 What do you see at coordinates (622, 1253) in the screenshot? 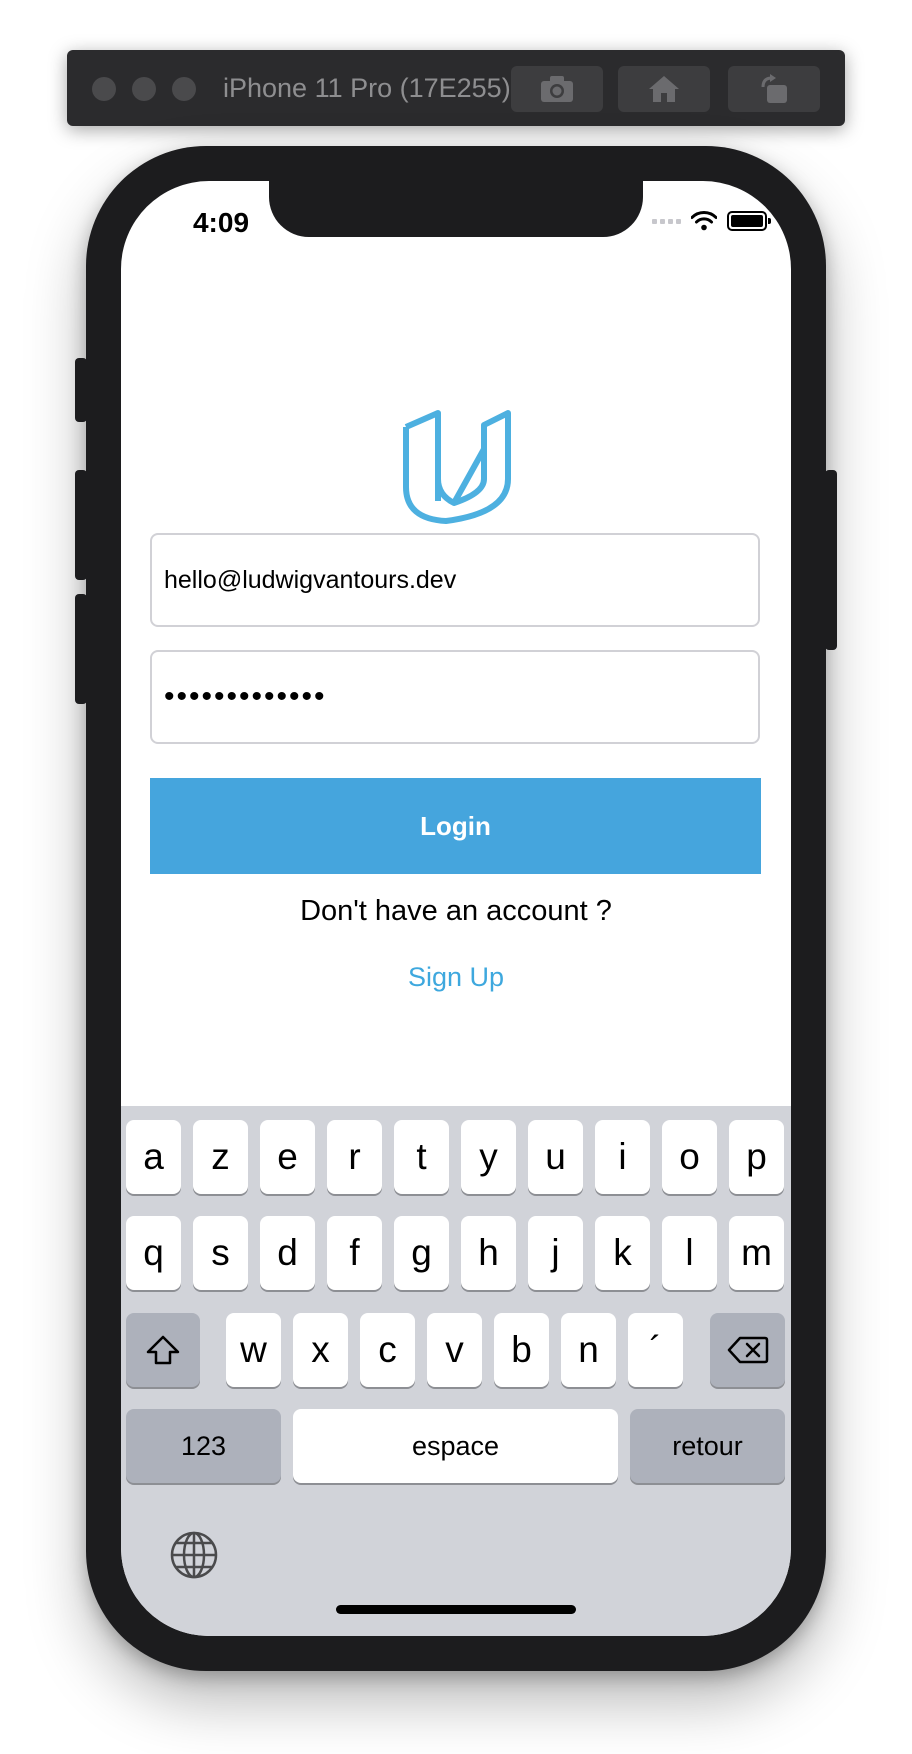
I see `key-k: k` at bounding box center [622, 1253].